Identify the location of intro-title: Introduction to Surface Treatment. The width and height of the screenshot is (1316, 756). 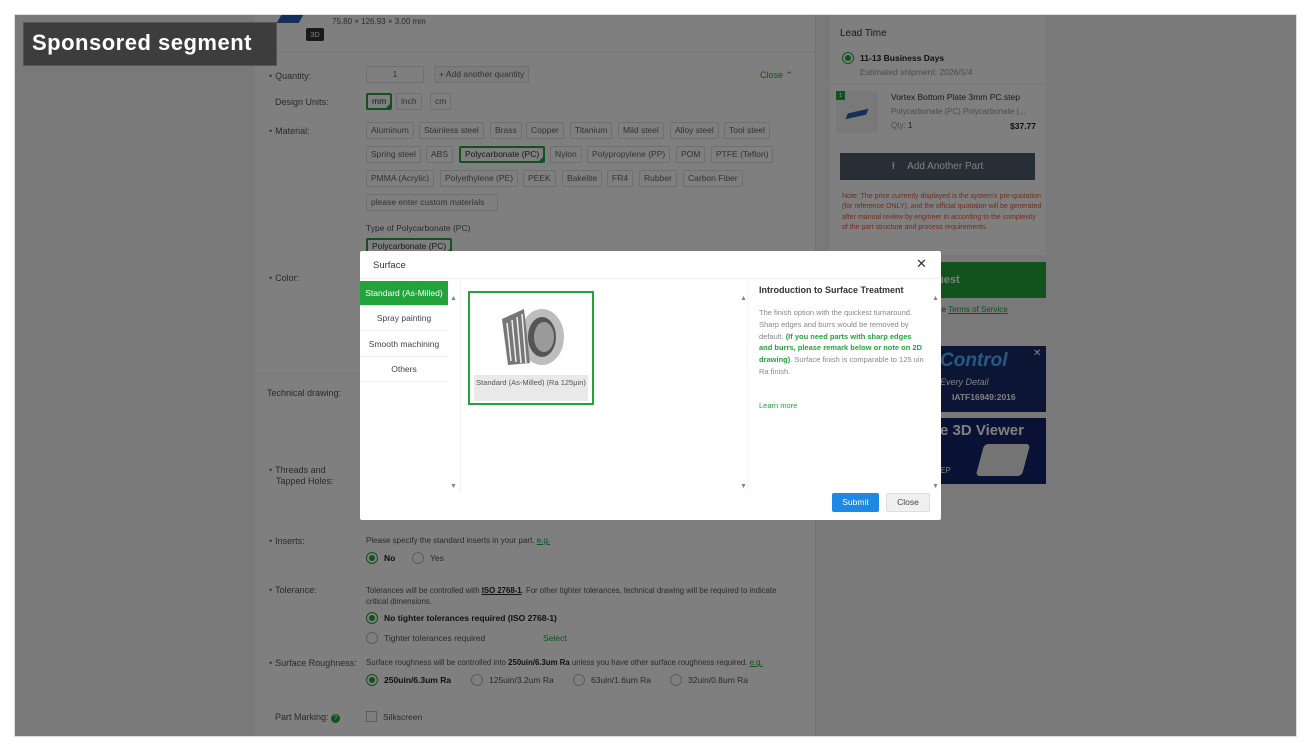
(831, 290).